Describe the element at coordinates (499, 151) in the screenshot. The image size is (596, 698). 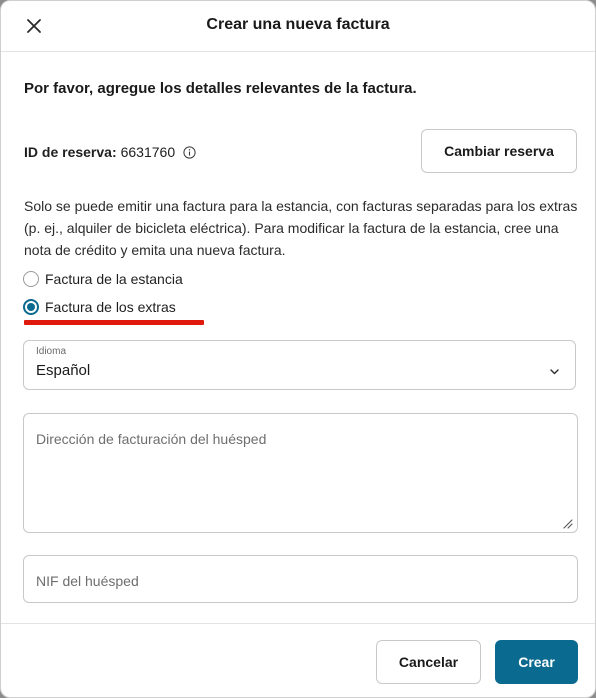
I see `change-reservation-button: Cambiar reserva` at that location.